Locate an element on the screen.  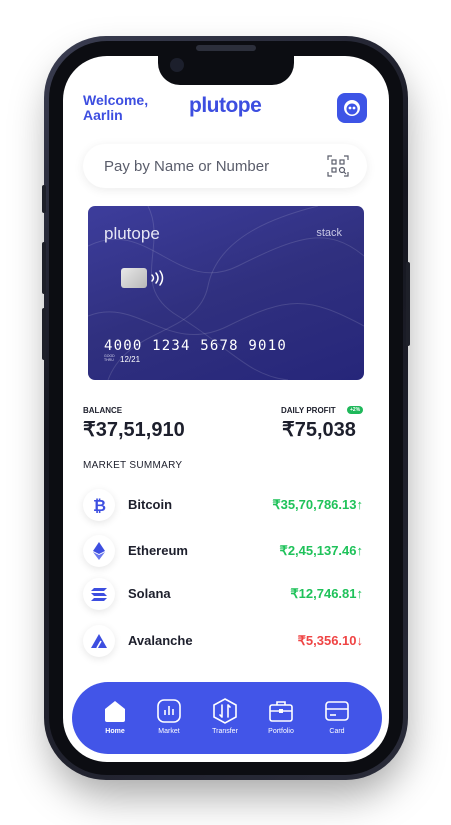
nav-card: Card is located at coordinates (337, 716).